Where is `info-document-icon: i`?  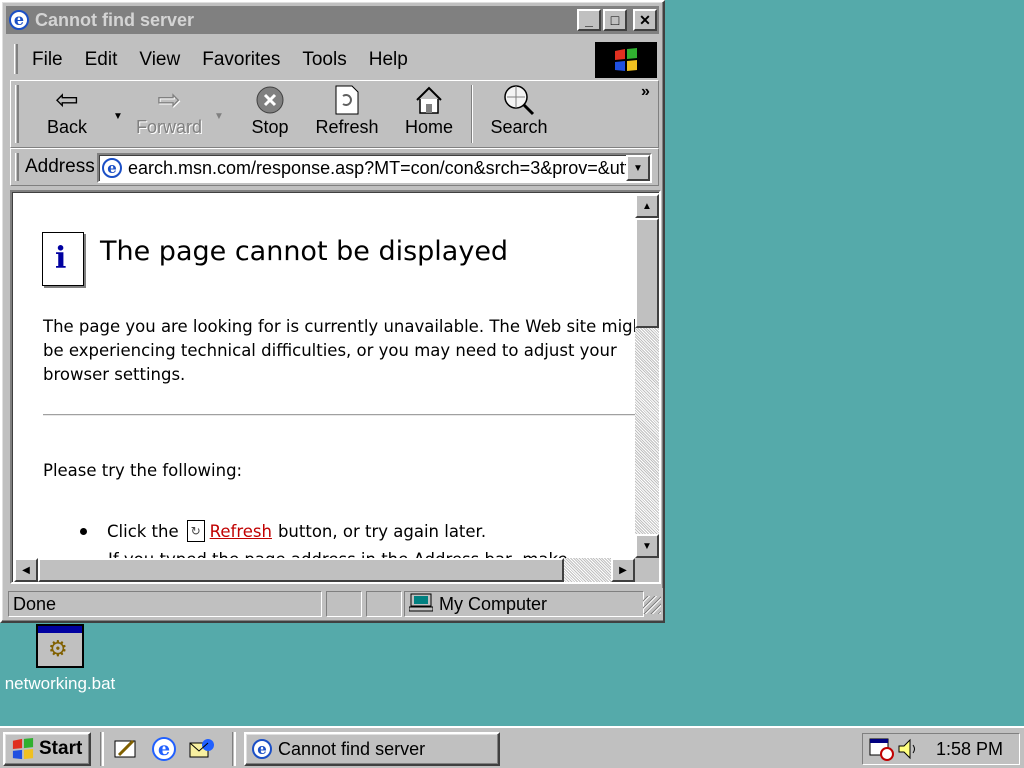 info-document-icon: i is located at coordinates (63, 259).